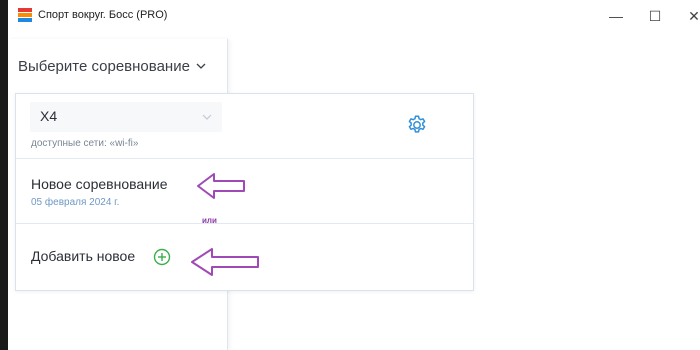 This screenshot has height=350, width=700. What do you see at coordinates (655, 16) in the screenshot?
I see `maximize-button: ☐` at bounding box center [655, 16].